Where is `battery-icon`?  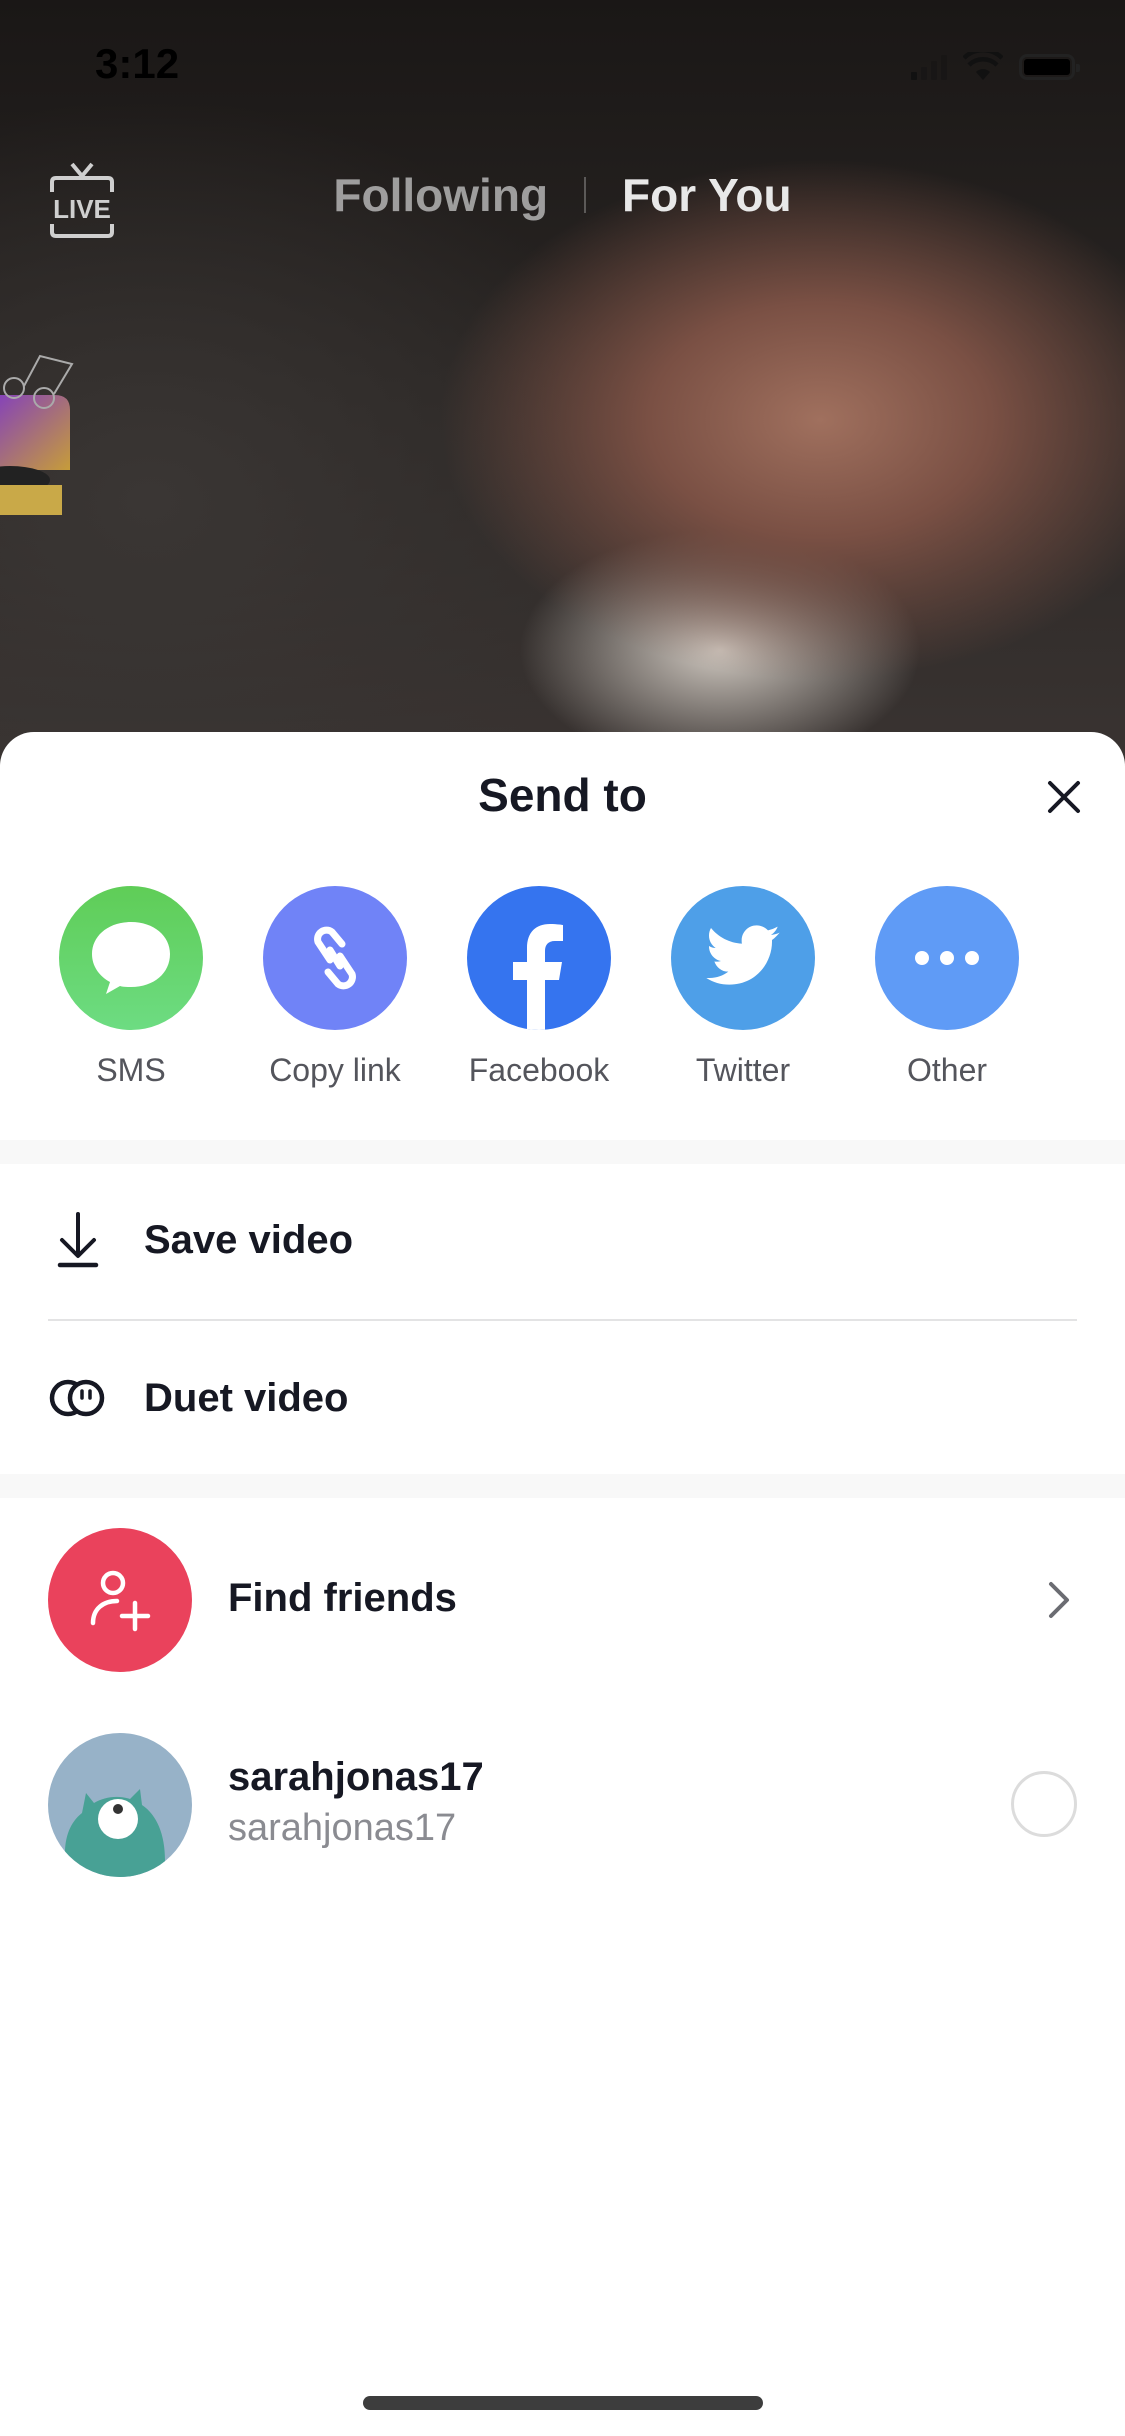 battery-icon is located at coordinates (1049, 67).